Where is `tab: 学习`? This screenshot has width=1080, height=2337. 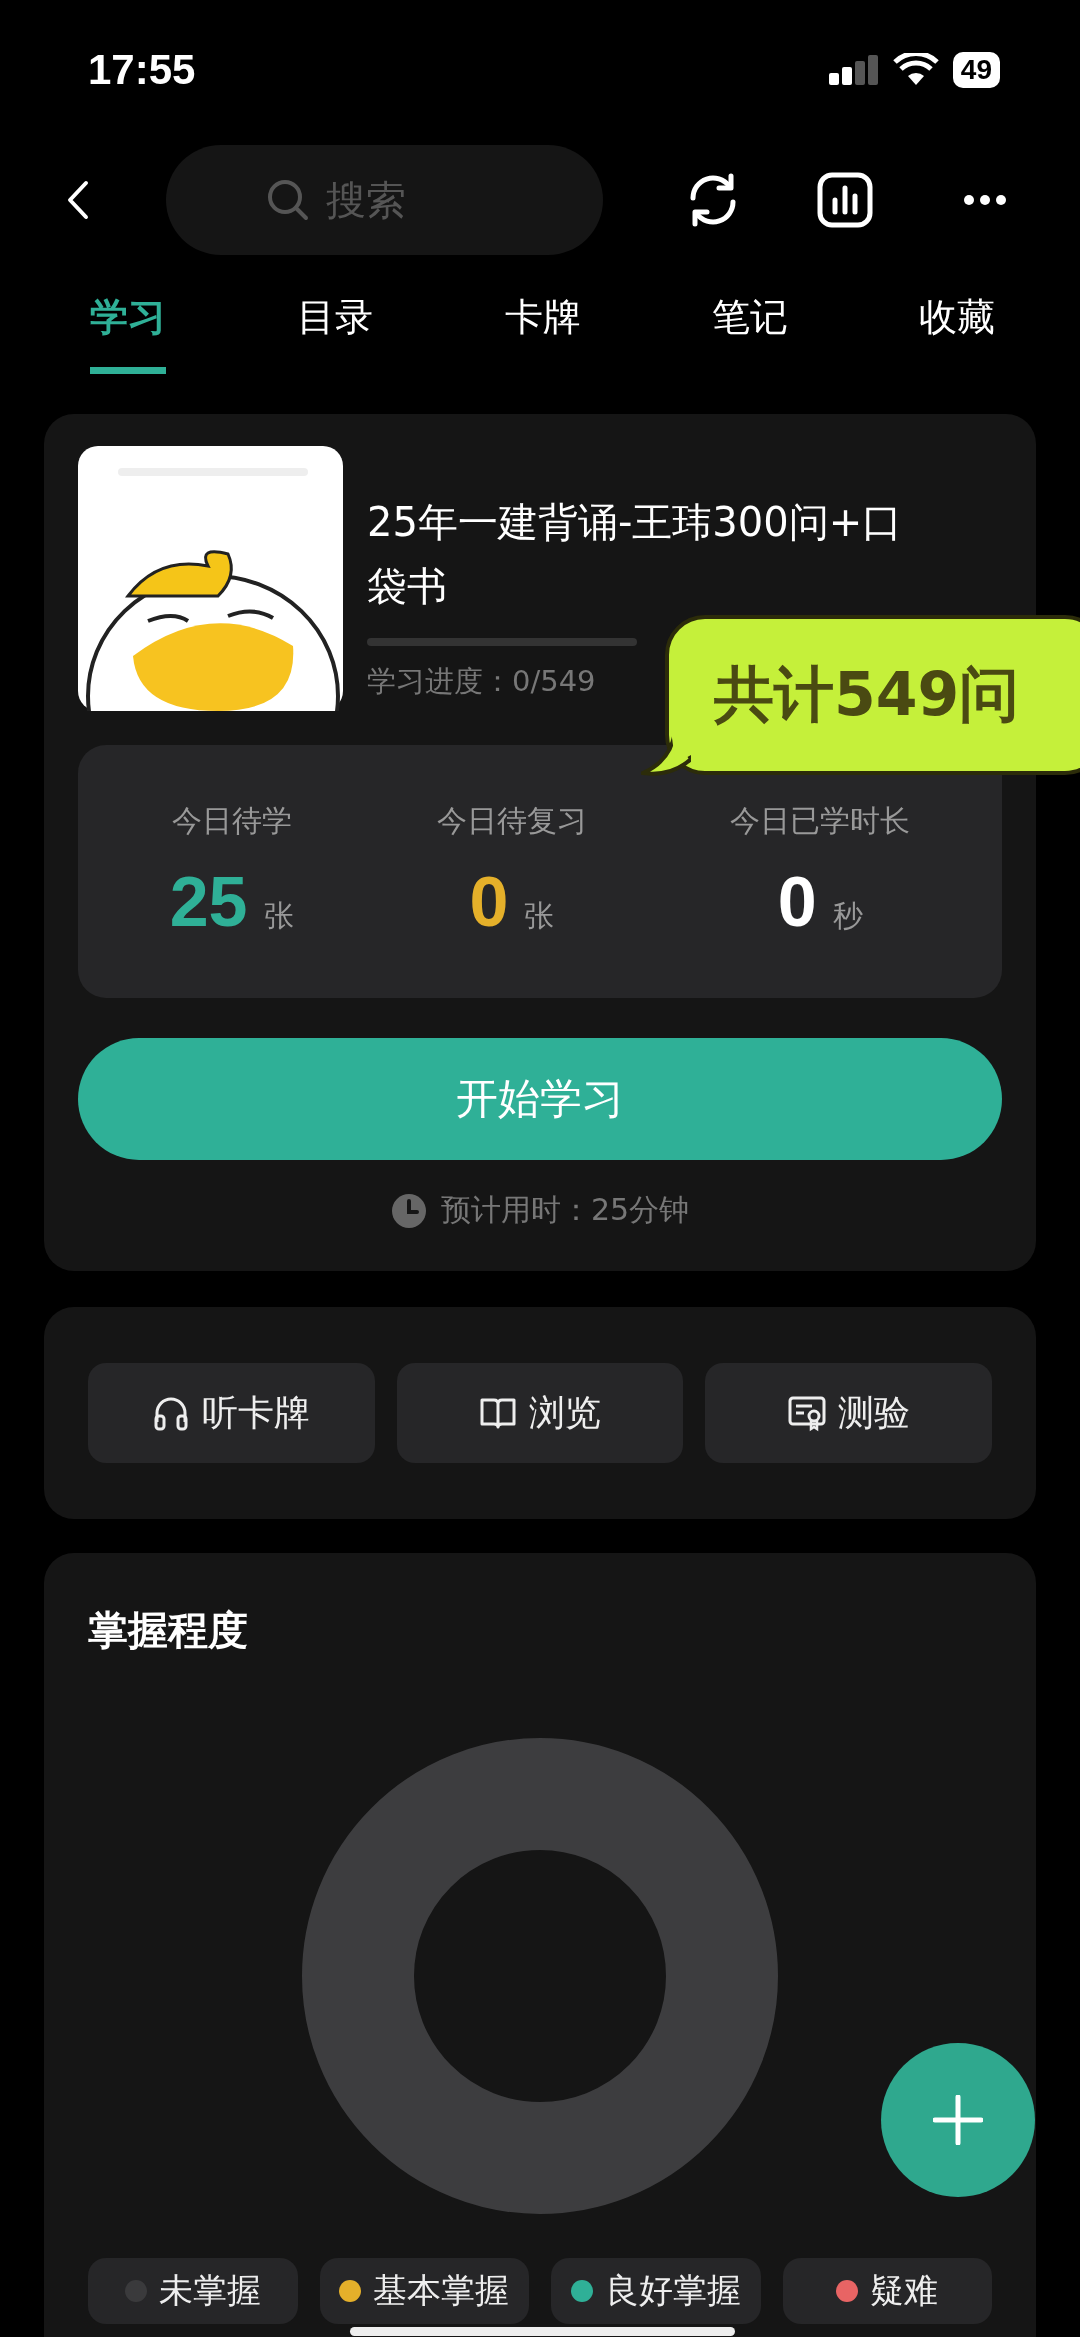
tab: 学习 is located at coordinates (128, 319).